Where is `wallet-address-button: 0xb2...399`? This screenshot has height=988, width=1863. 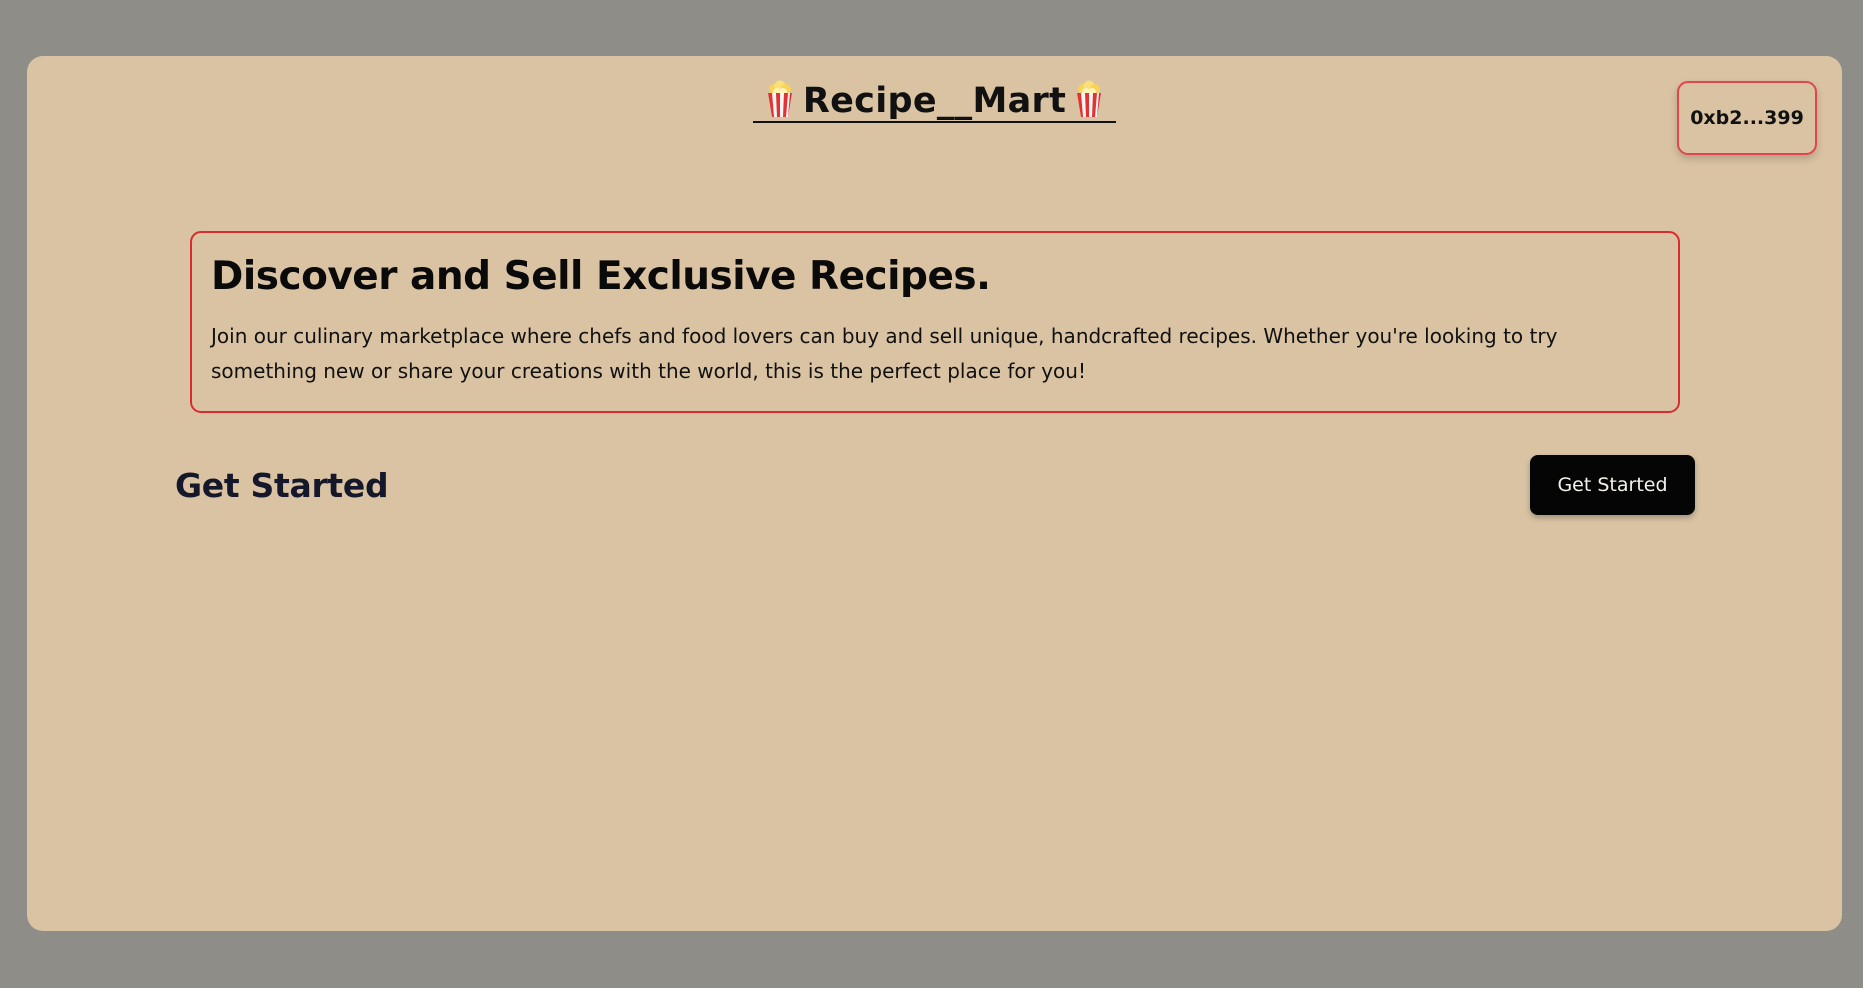
wallet-address-button: 0xb2...399 is located at coordinates (1747, 118).